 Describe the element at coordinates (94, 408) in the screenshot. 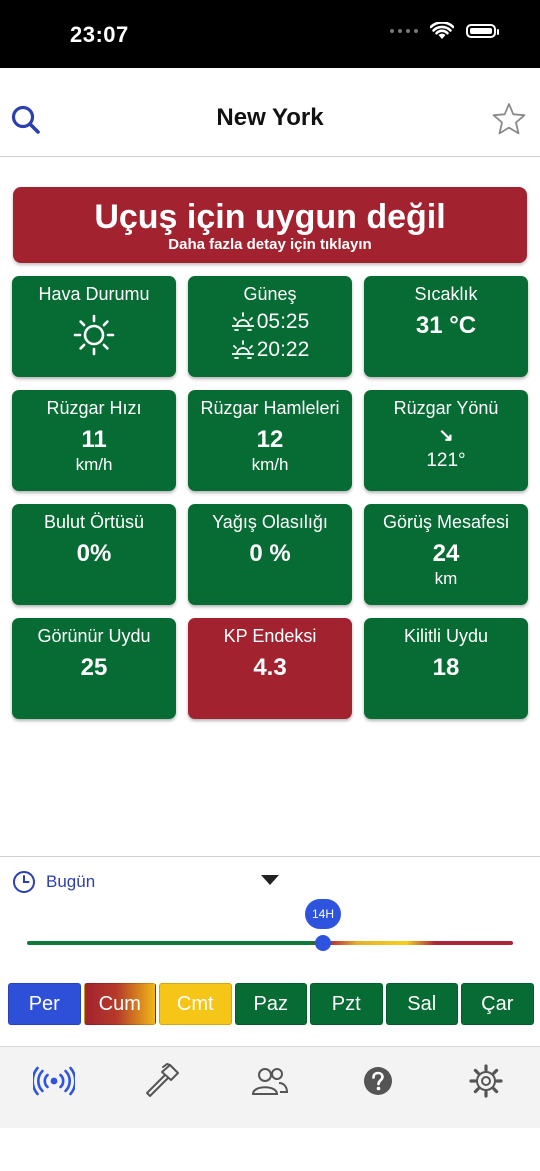

I see `tile-label: Rüzgar Hızı` at that location.